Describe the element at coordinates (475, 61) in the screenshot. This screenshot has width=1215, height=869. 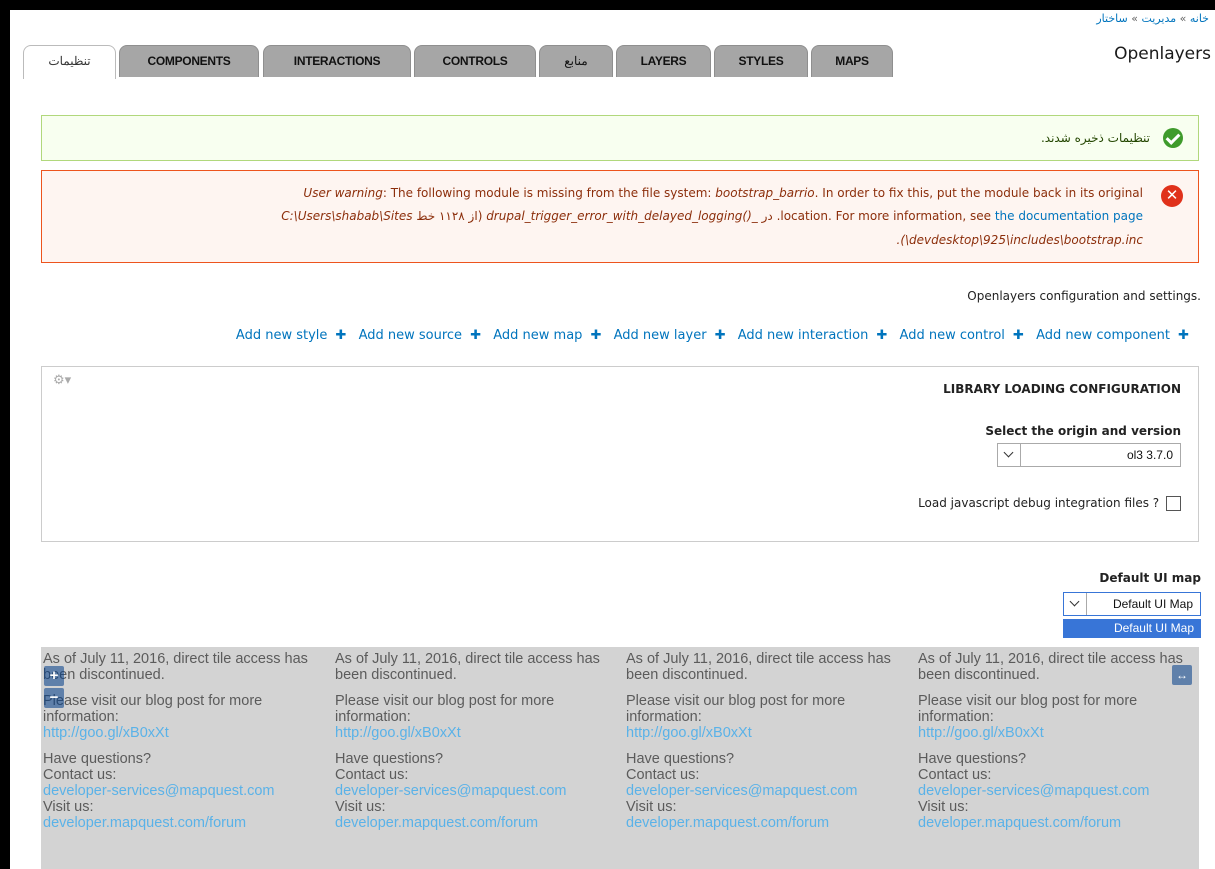
I see `tab-controls: CONTROLS` at that location.